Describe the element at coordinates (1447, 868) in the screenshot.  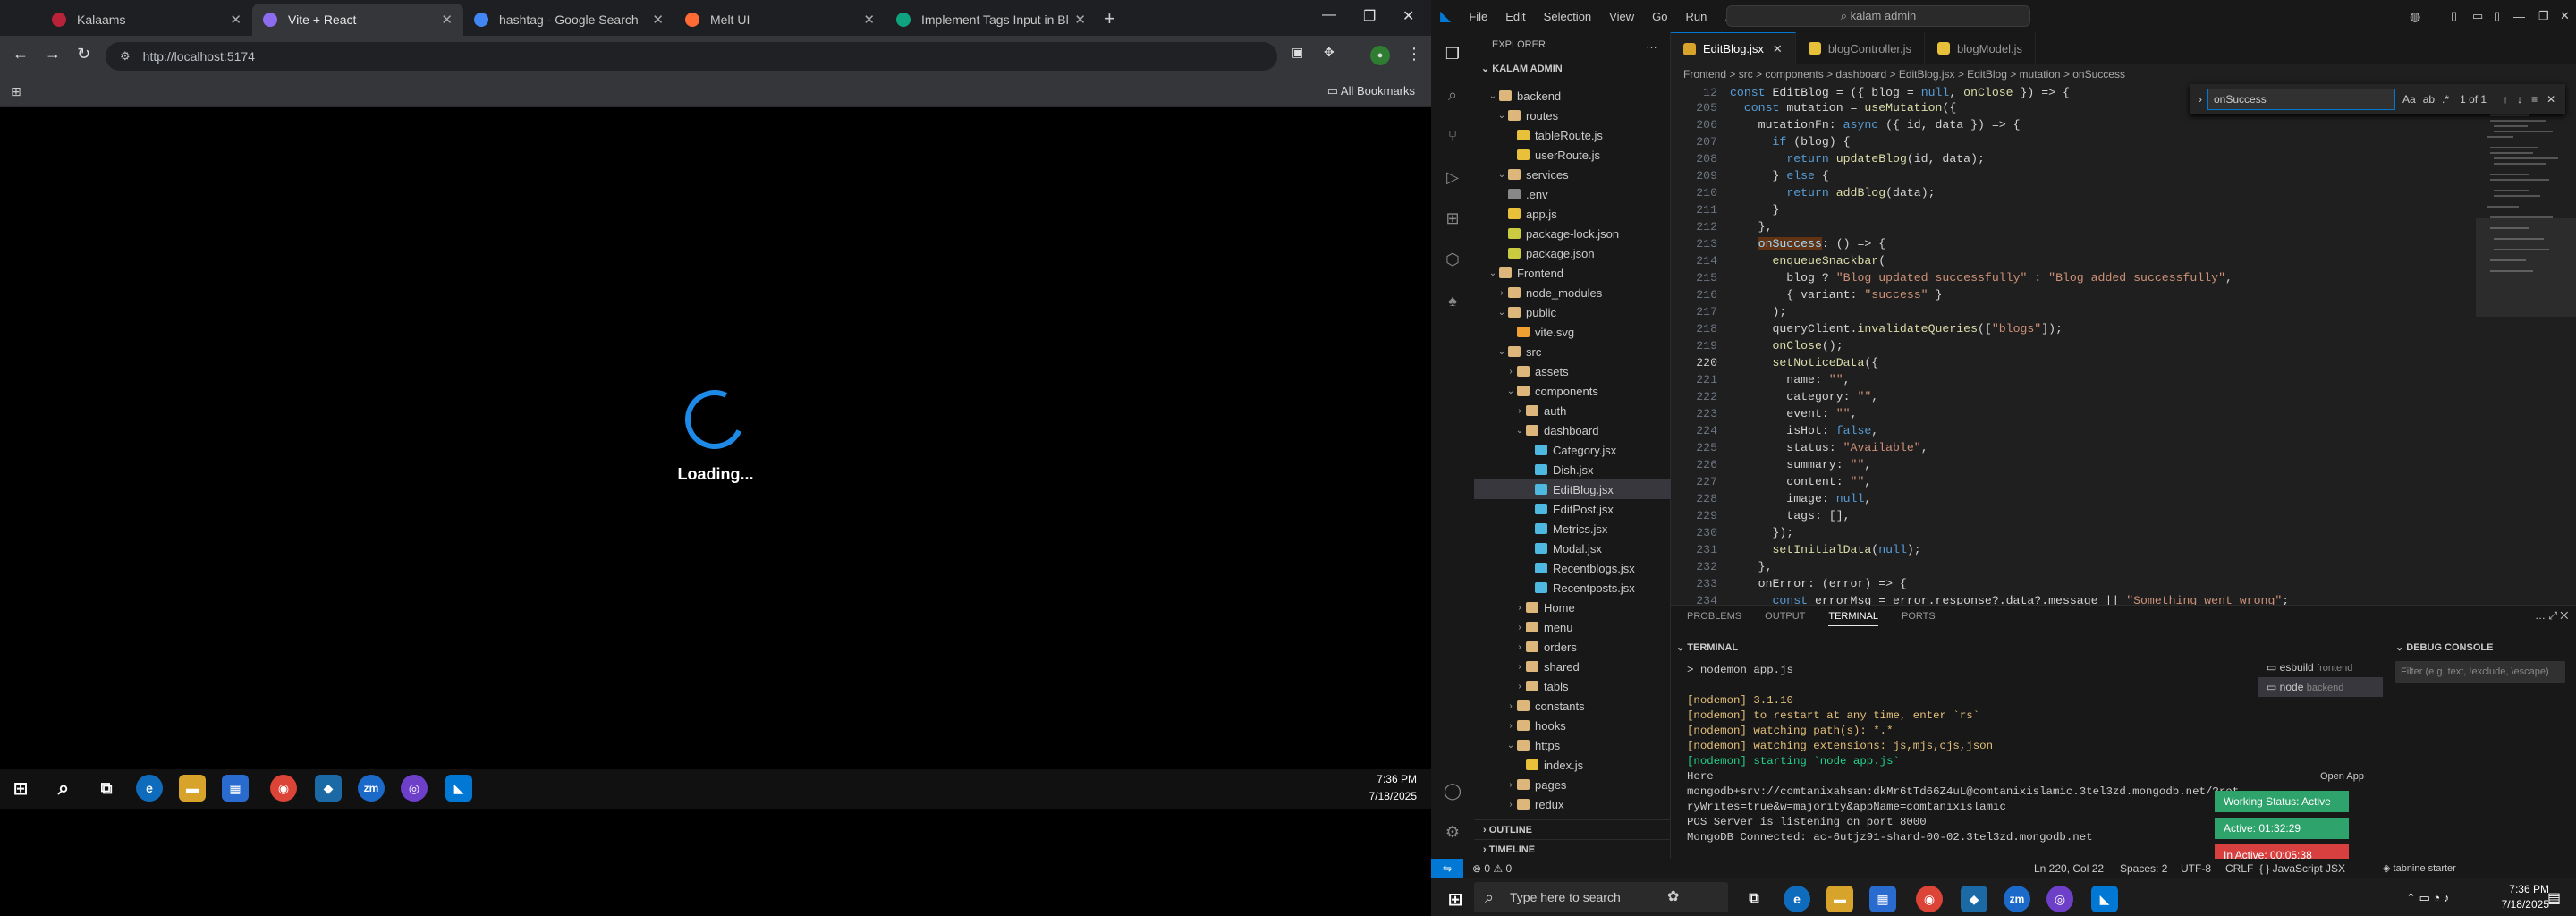
I see `remote-indicator-icon: ⇋` at that location.